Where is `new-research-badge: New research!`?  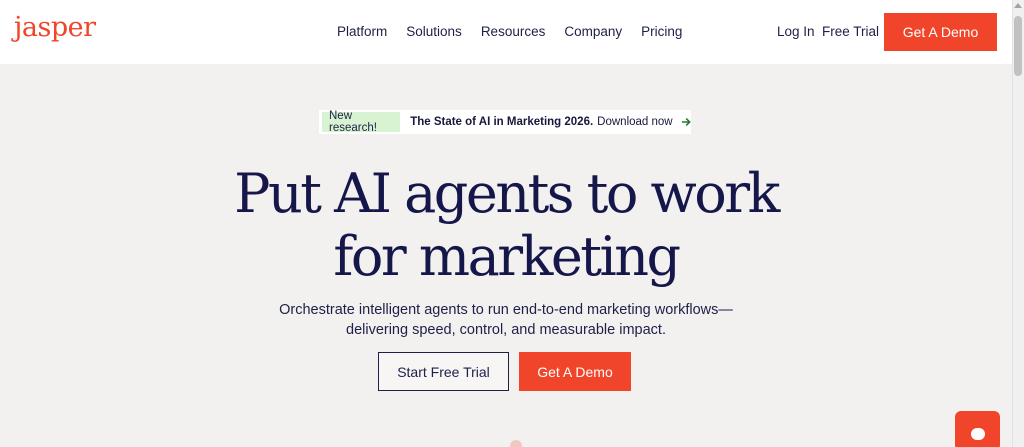 new-research-badge: New research! is located at coordinates (361, 122).